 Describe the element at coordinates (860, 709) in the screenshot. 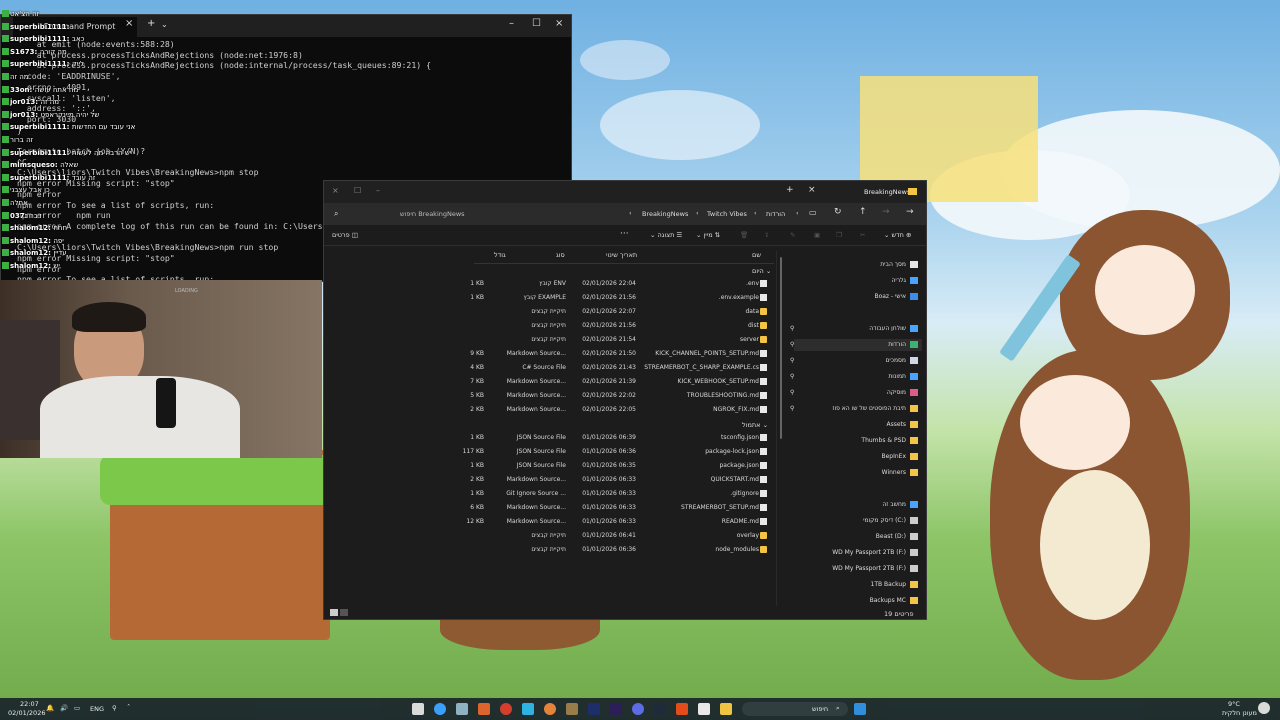

I see `start-icon` at that location.